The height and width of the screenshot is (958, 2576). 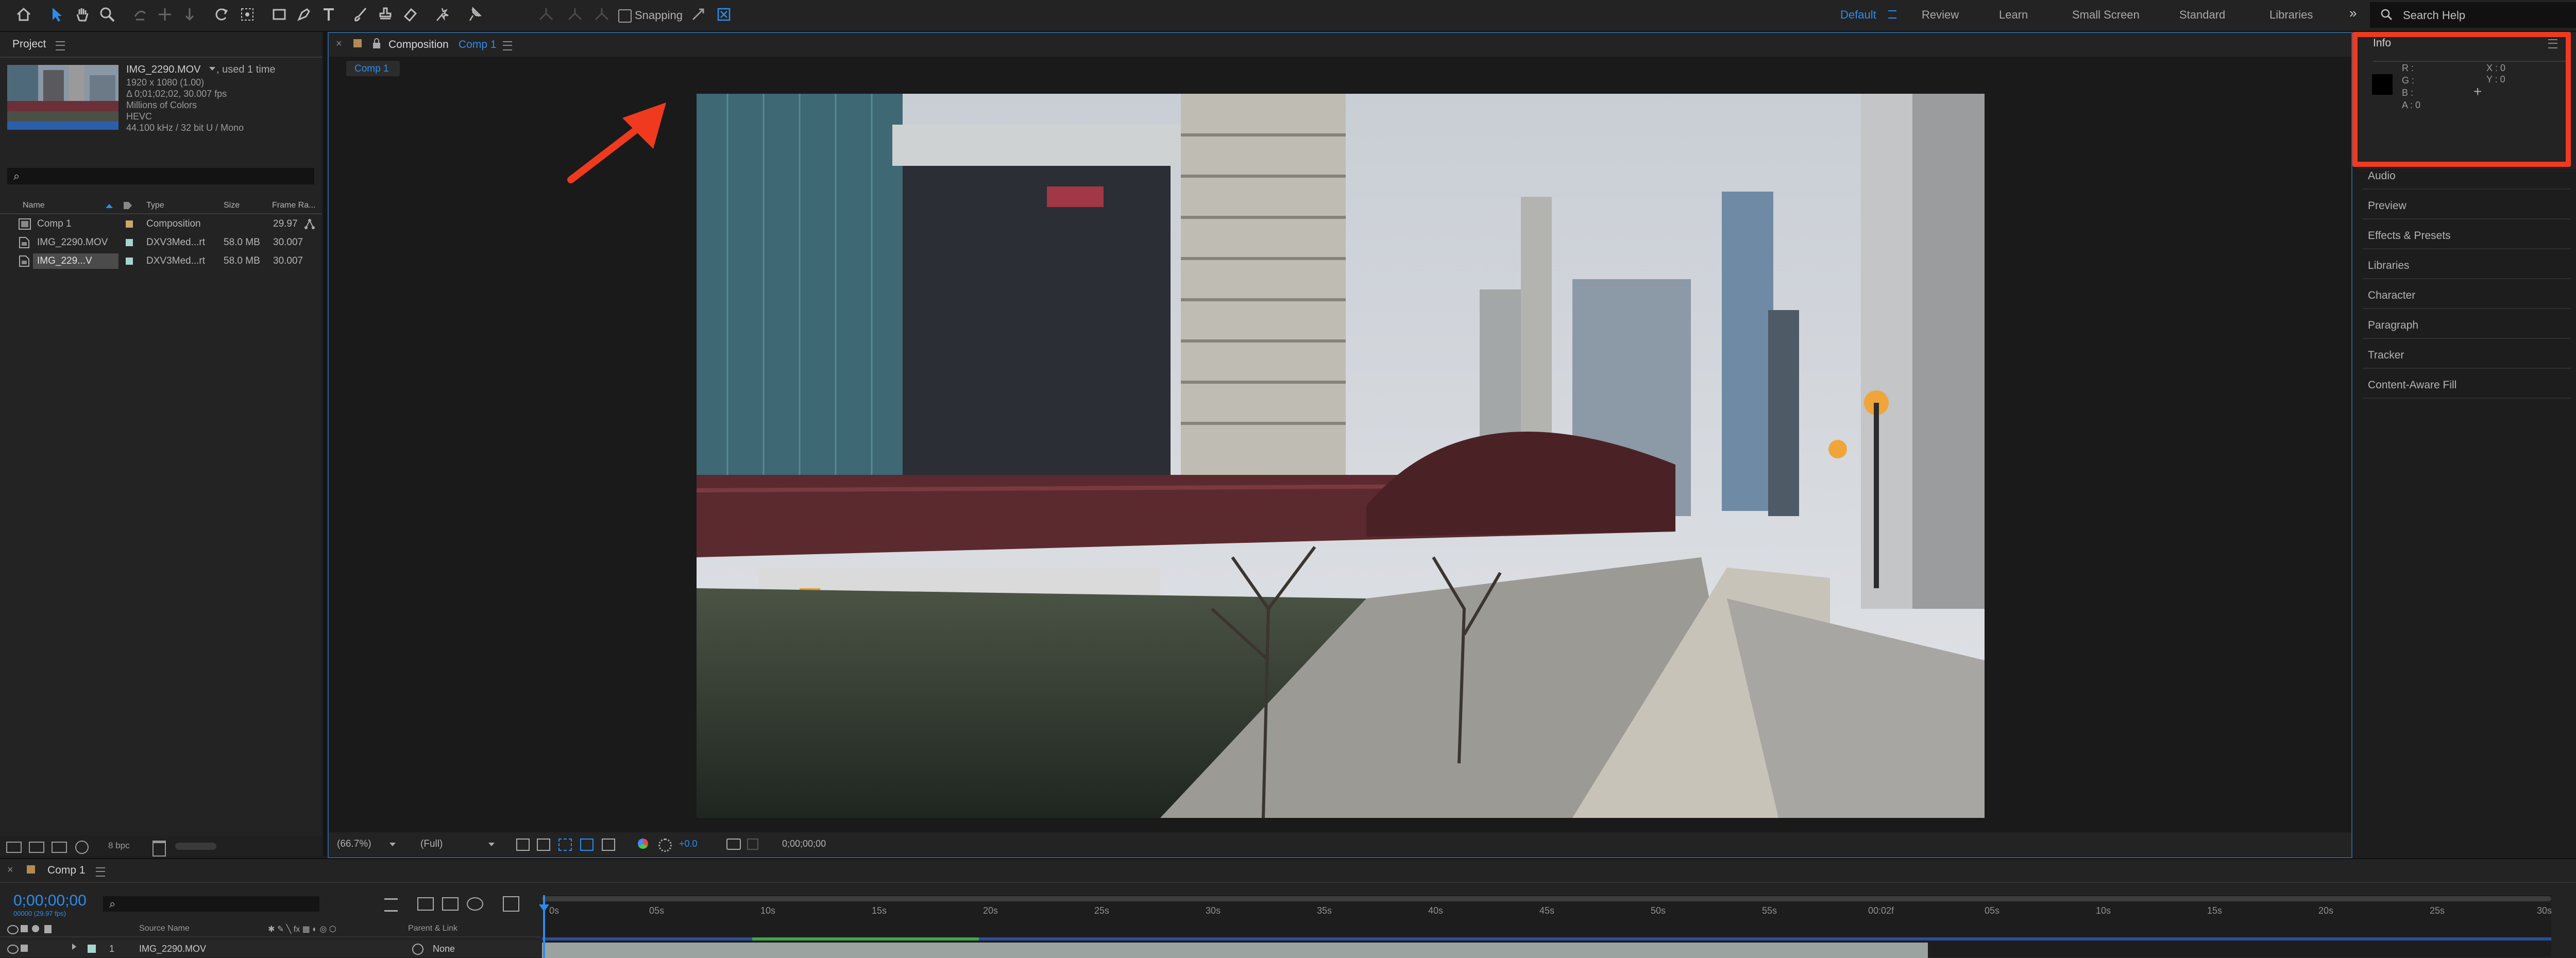 I want to click on timeline-menu-icon, so click(x=100, y=872).